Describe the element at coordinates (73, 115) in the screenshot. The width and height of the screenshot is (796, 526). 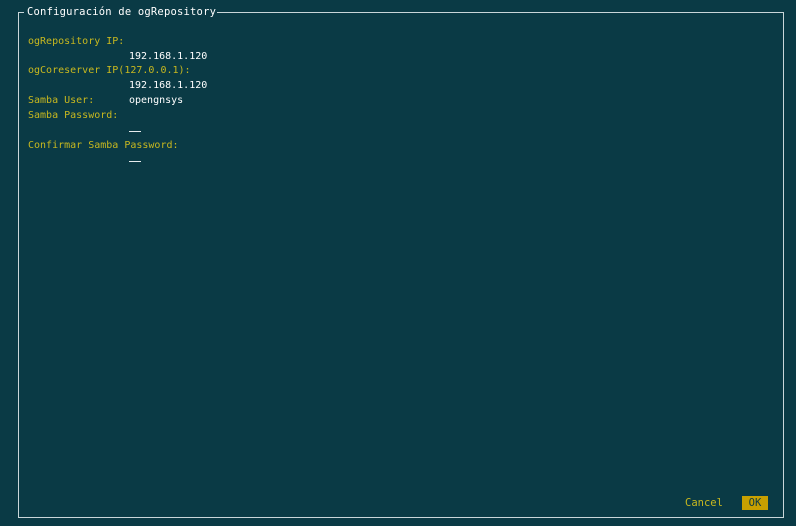
I see `samba-password-label: Samba Password:` at that location.